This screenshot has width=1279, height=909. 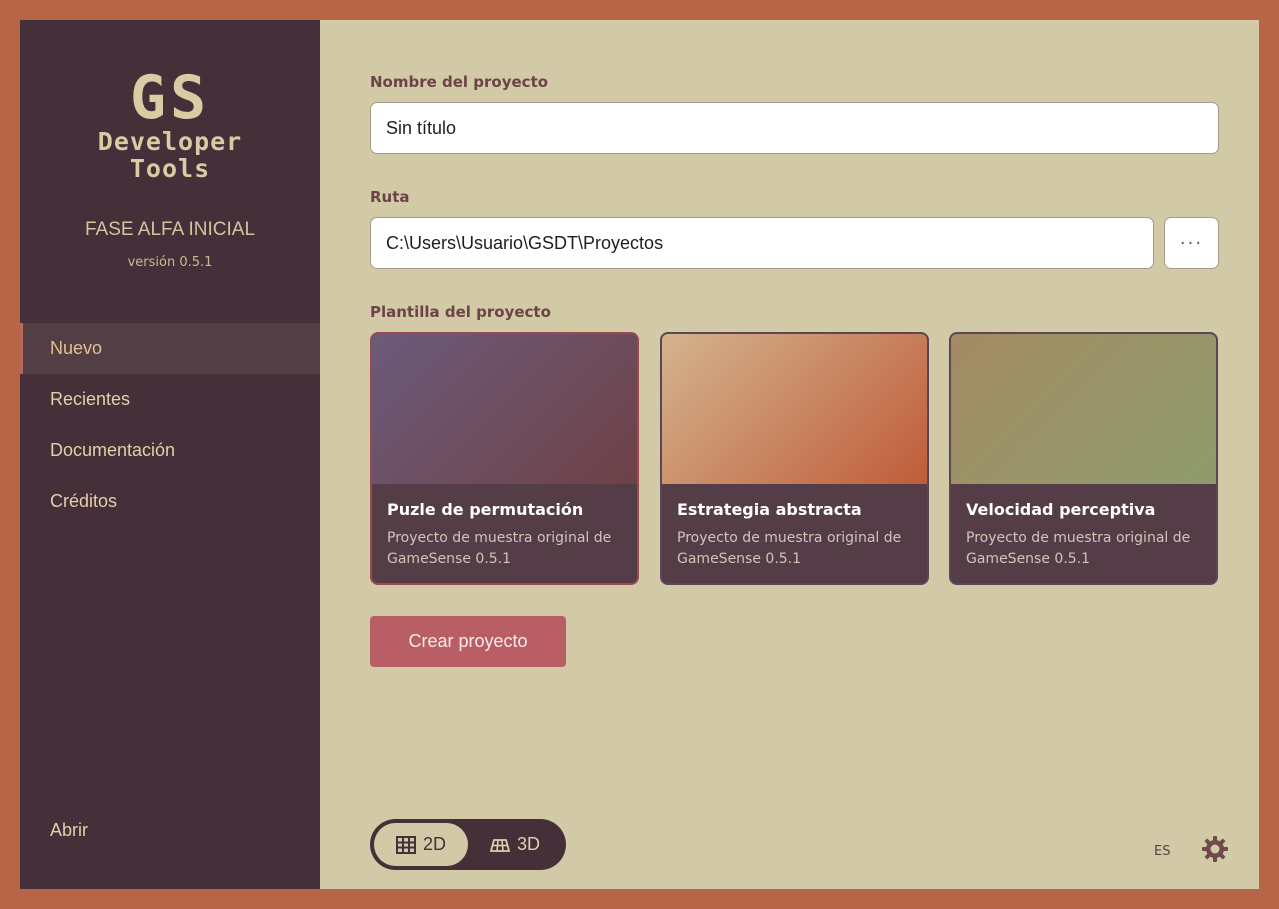 I want to click on version-label: versión 0.5.1, so click(x=170, y=262).